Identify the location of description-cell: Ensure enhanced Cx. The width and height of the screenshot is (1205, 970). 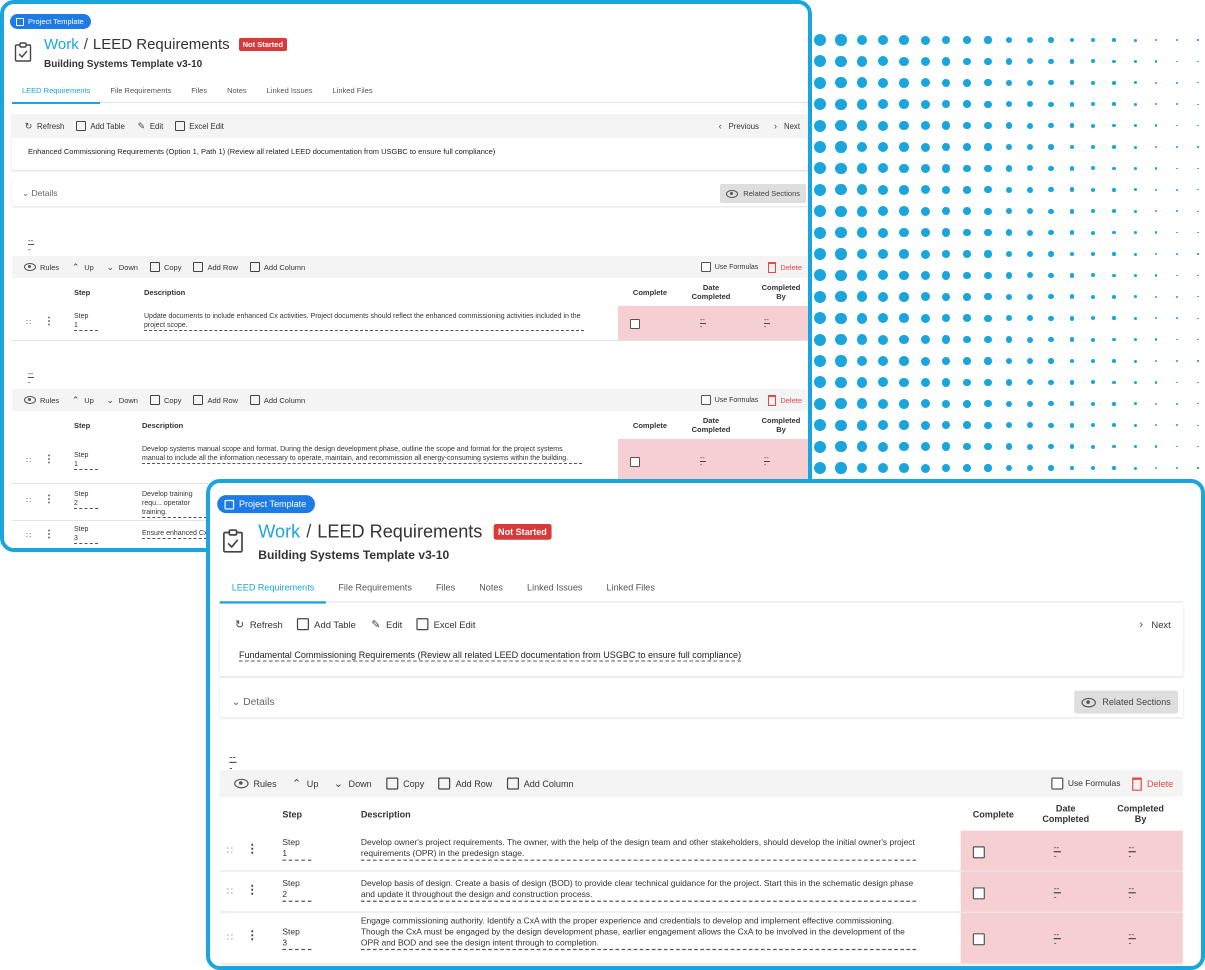
(177, 534).